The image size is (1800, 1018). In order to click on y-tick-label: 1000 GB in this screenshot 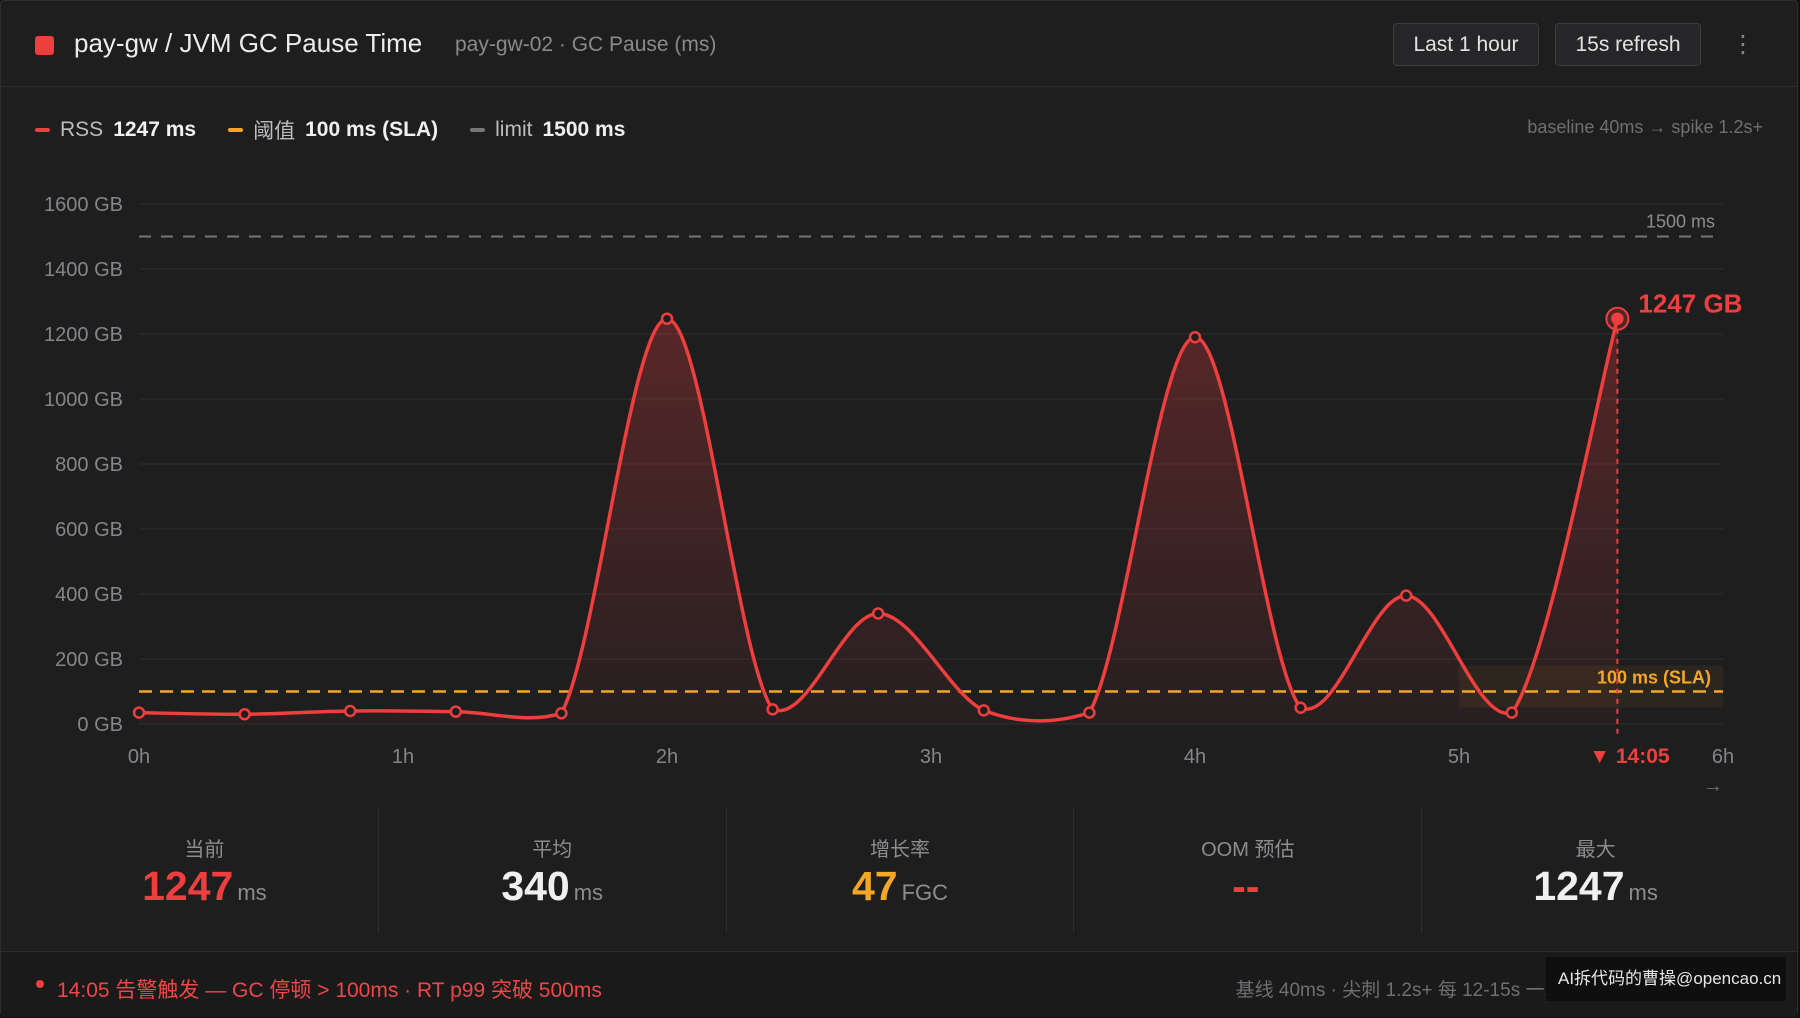, I will do `click(83, 400)`.